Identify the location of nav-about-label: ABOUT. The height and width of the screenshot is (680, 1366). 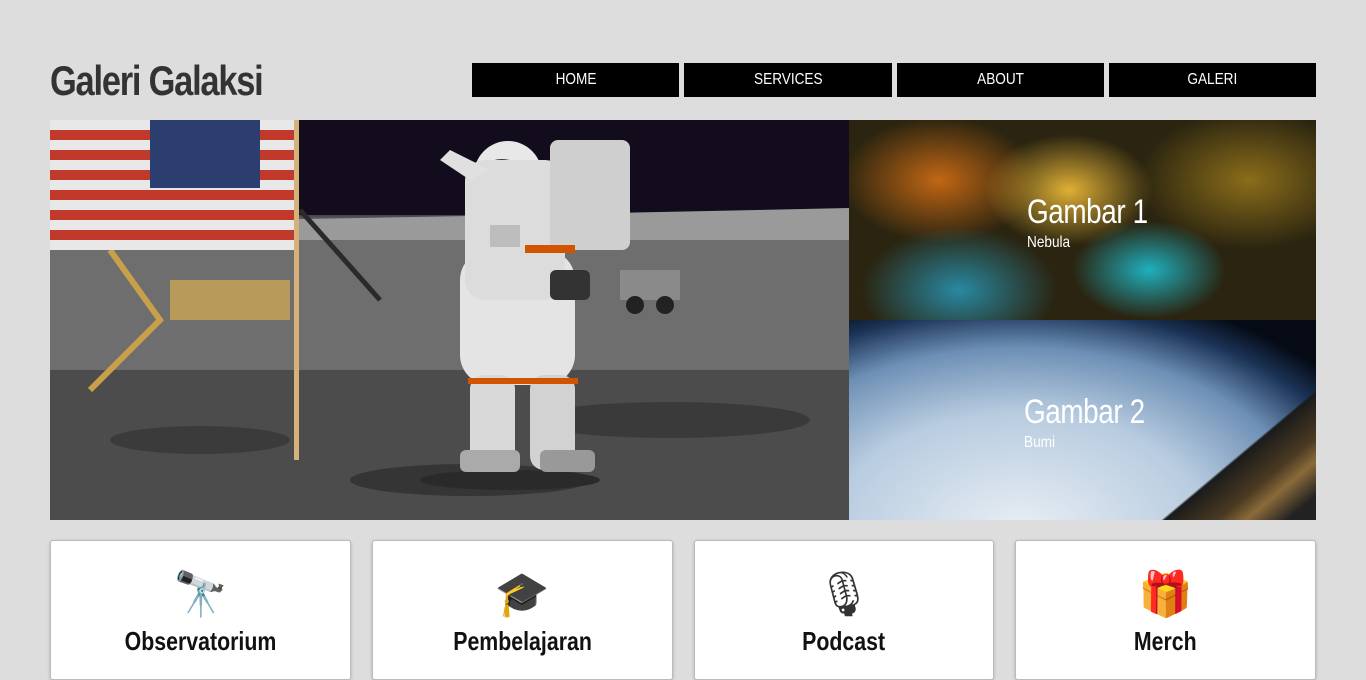
(1000, 79).